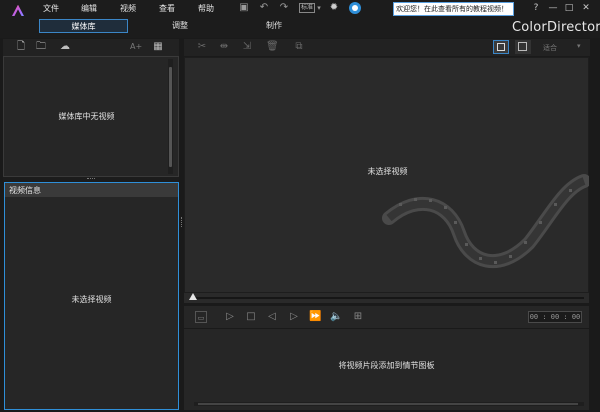 The image size is (600, 412). What do you see at coordinates (65, 47) in the screenshot?
I see `cloud-import-icon: ☁` at bounding box center [65, 47].